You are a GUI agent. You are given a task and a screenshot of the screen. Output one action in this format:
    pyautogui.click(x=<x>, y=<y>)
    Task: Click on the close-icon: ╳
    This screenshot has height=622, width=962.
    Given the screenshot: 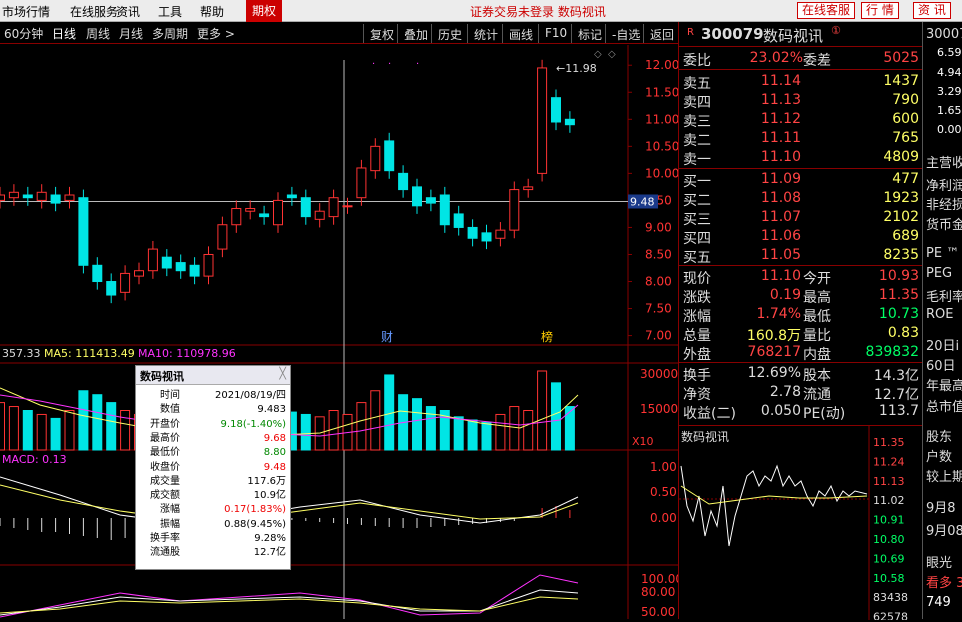 What is the action you would take?
    pyautogui.click(x=282, y=373)
    